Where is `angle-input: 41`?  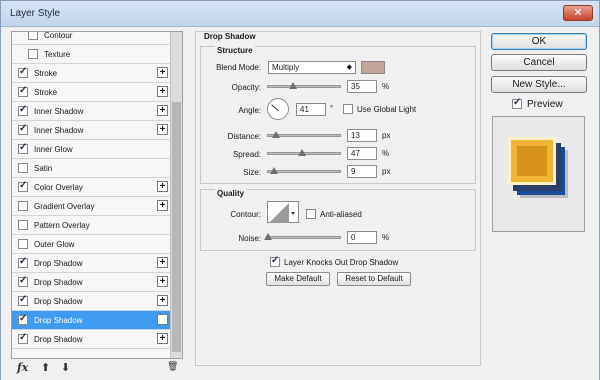
angle-input: 41 is located at coordinates (311, 109).